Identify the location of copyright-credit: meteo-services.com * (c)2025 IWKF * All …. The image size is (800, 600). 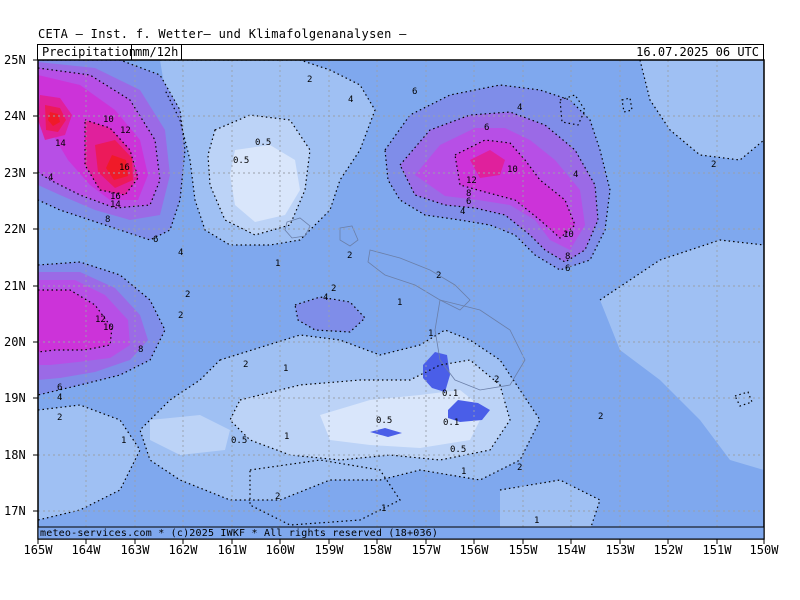
(239, 533).